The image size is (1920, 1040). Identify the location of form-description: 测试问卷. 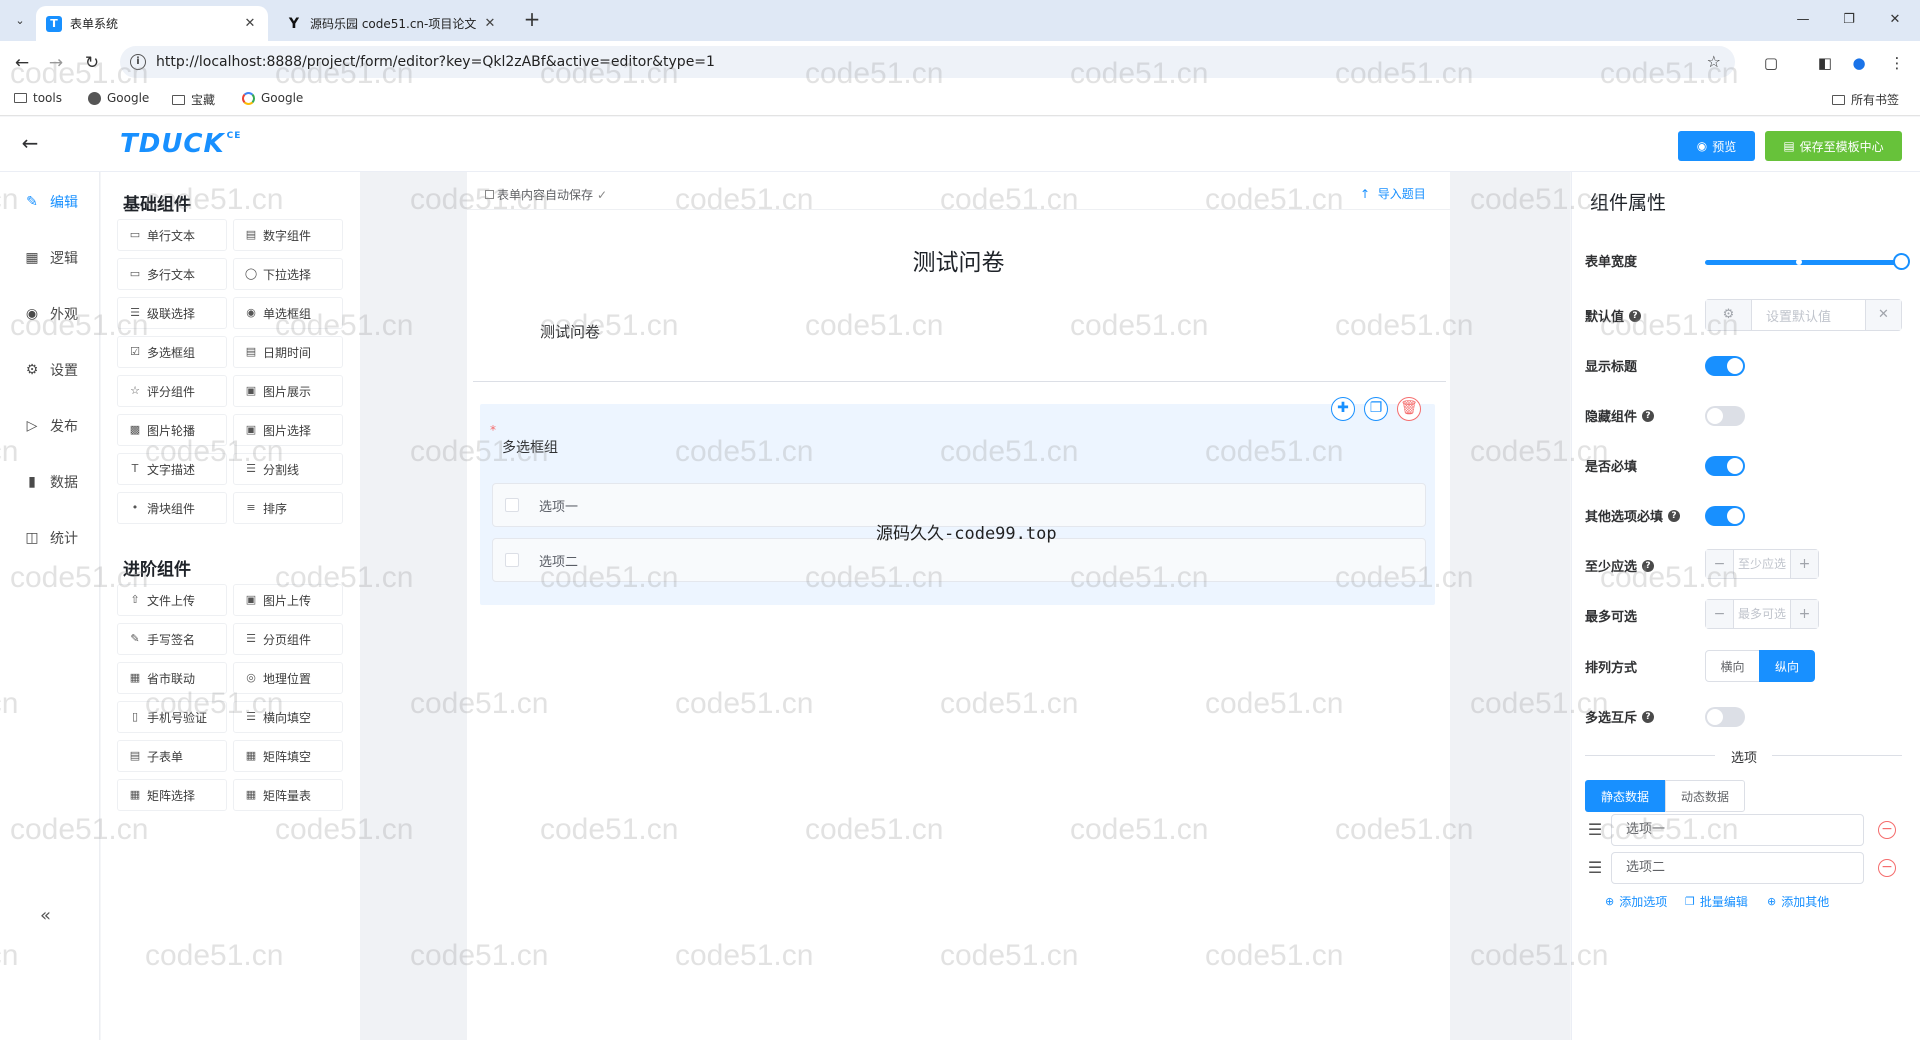
(570, 331).